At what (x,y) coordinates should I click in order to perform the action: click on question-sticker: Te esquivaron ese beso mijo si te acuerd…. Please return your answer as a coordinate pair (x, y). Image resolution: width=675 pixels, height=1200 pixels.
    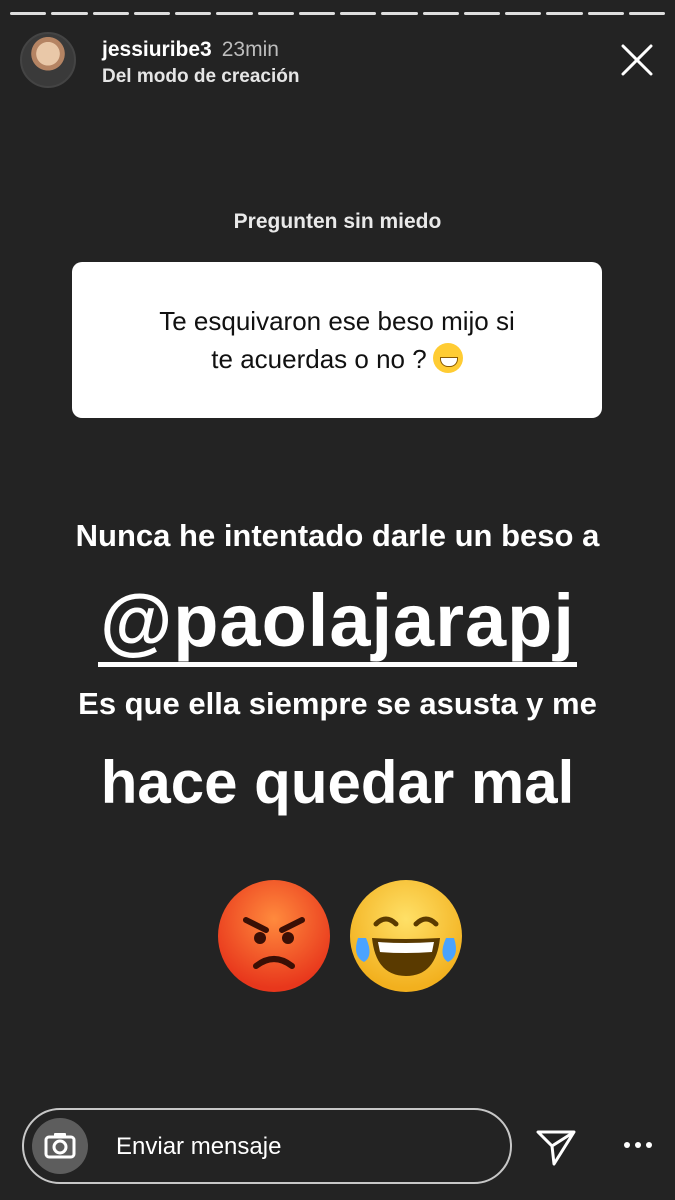
    Looking at the image, I should click on (337, 340).